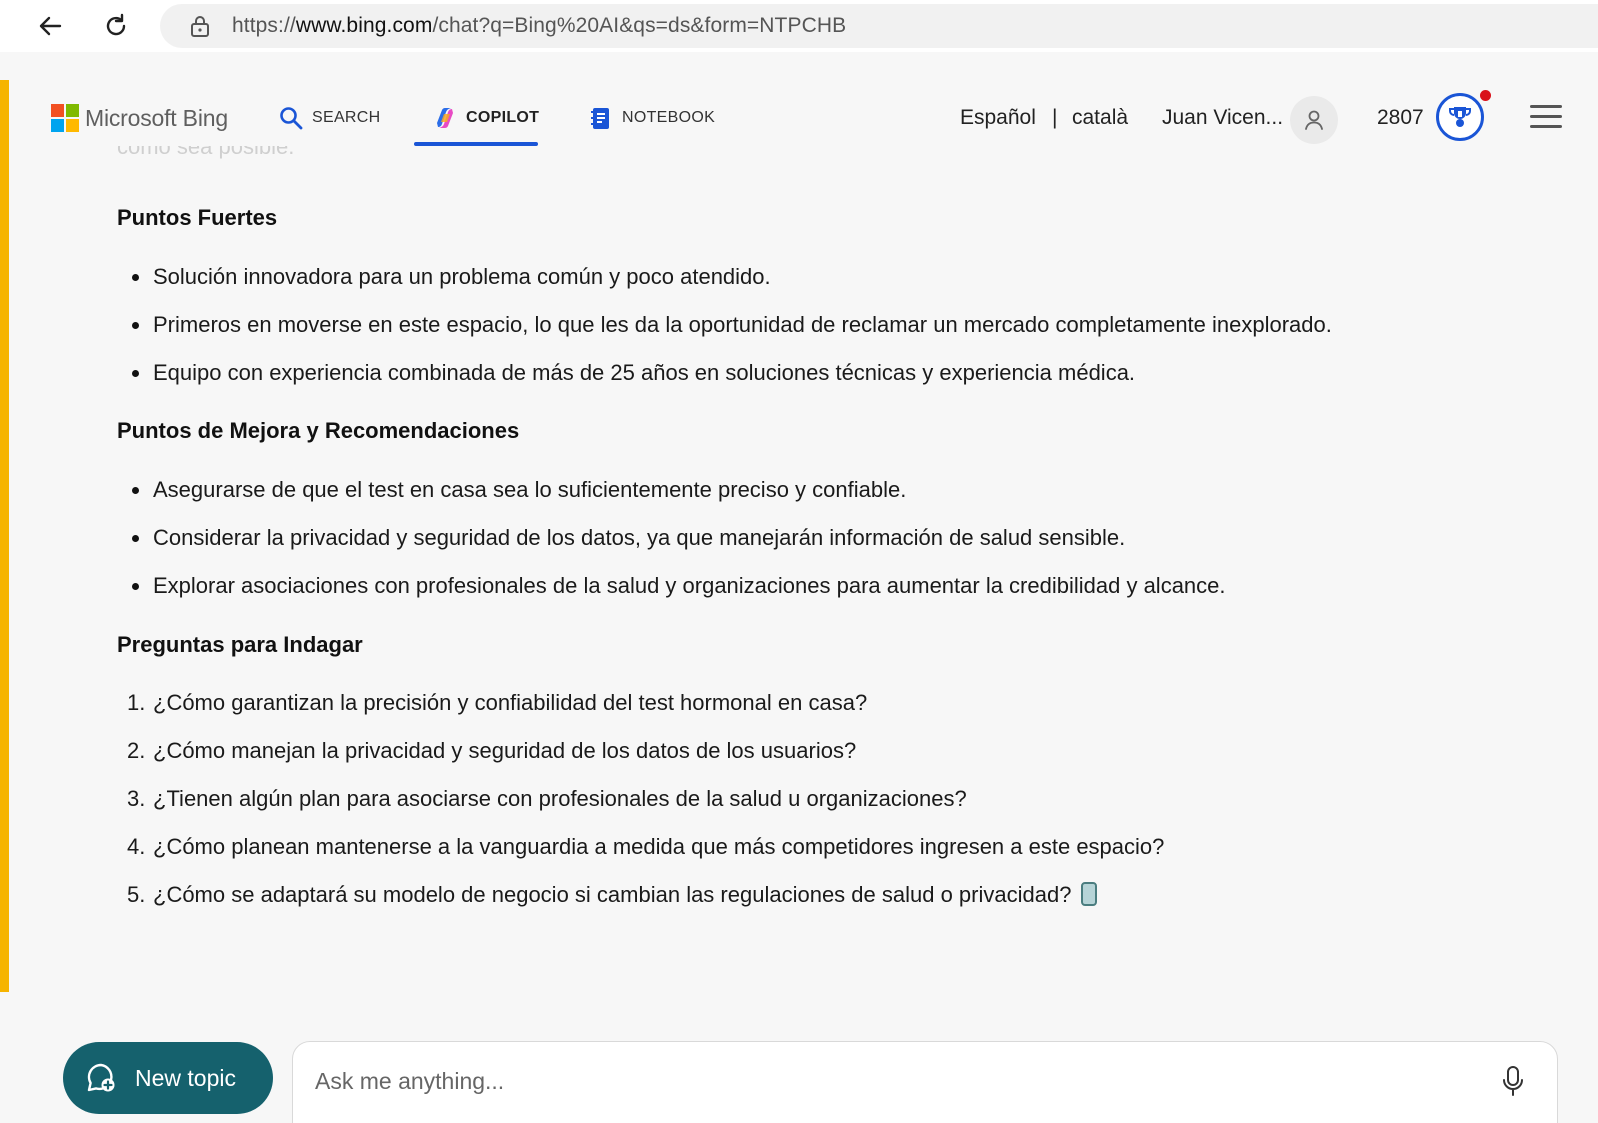 The width and height of the screenshot is (1598, 1123). I want to click on item-number: 1., so click(136, 702).